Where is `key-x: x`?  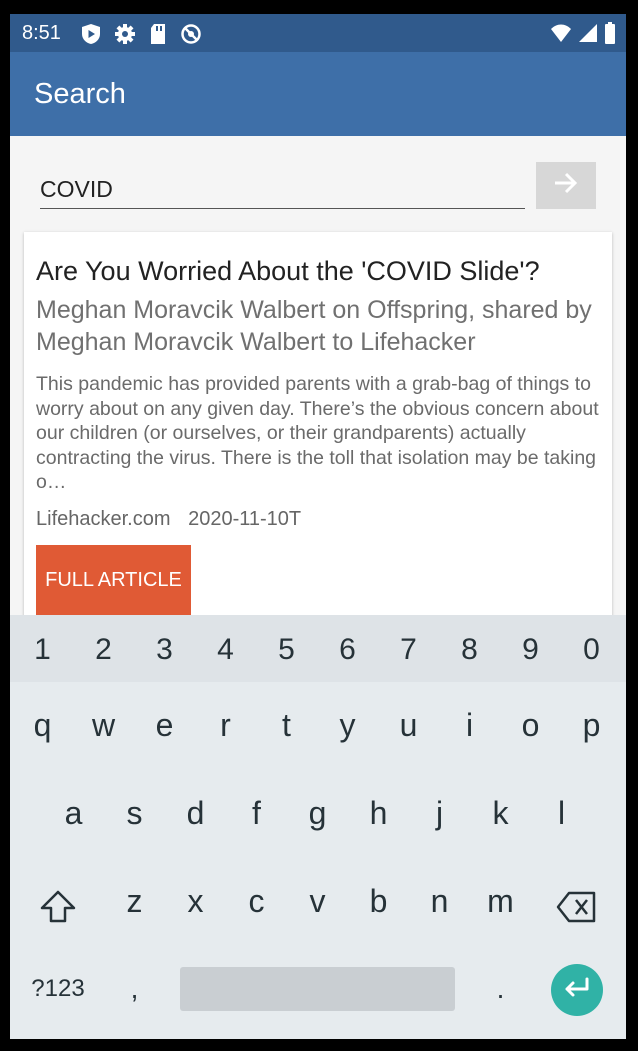 key-x: x is located at coordinates (195, 901).